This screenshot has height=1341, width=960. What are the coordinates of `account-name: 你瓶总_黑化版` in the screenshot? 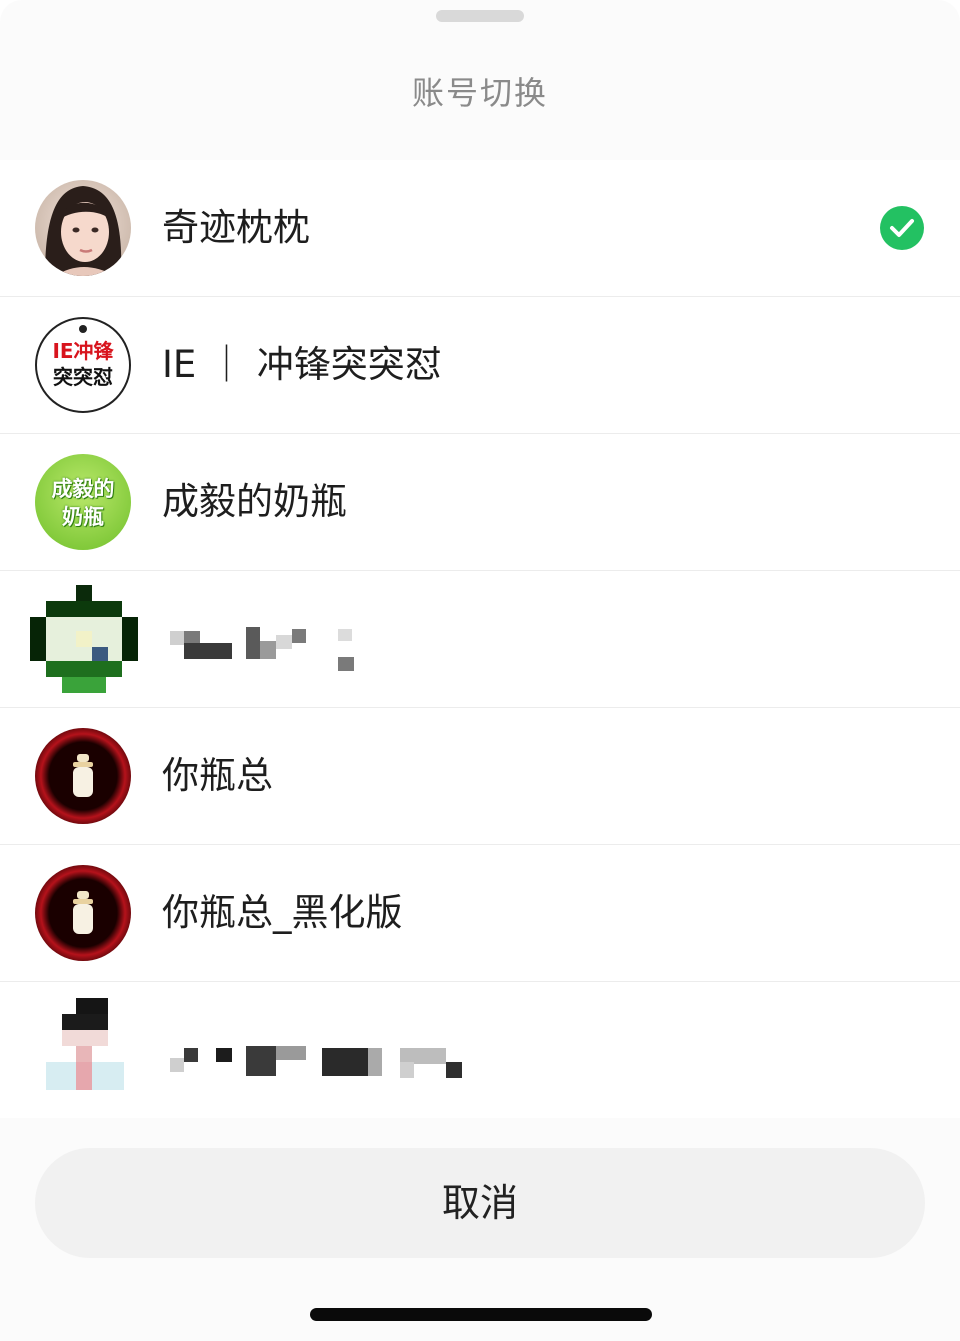 It's located at (282, 912).